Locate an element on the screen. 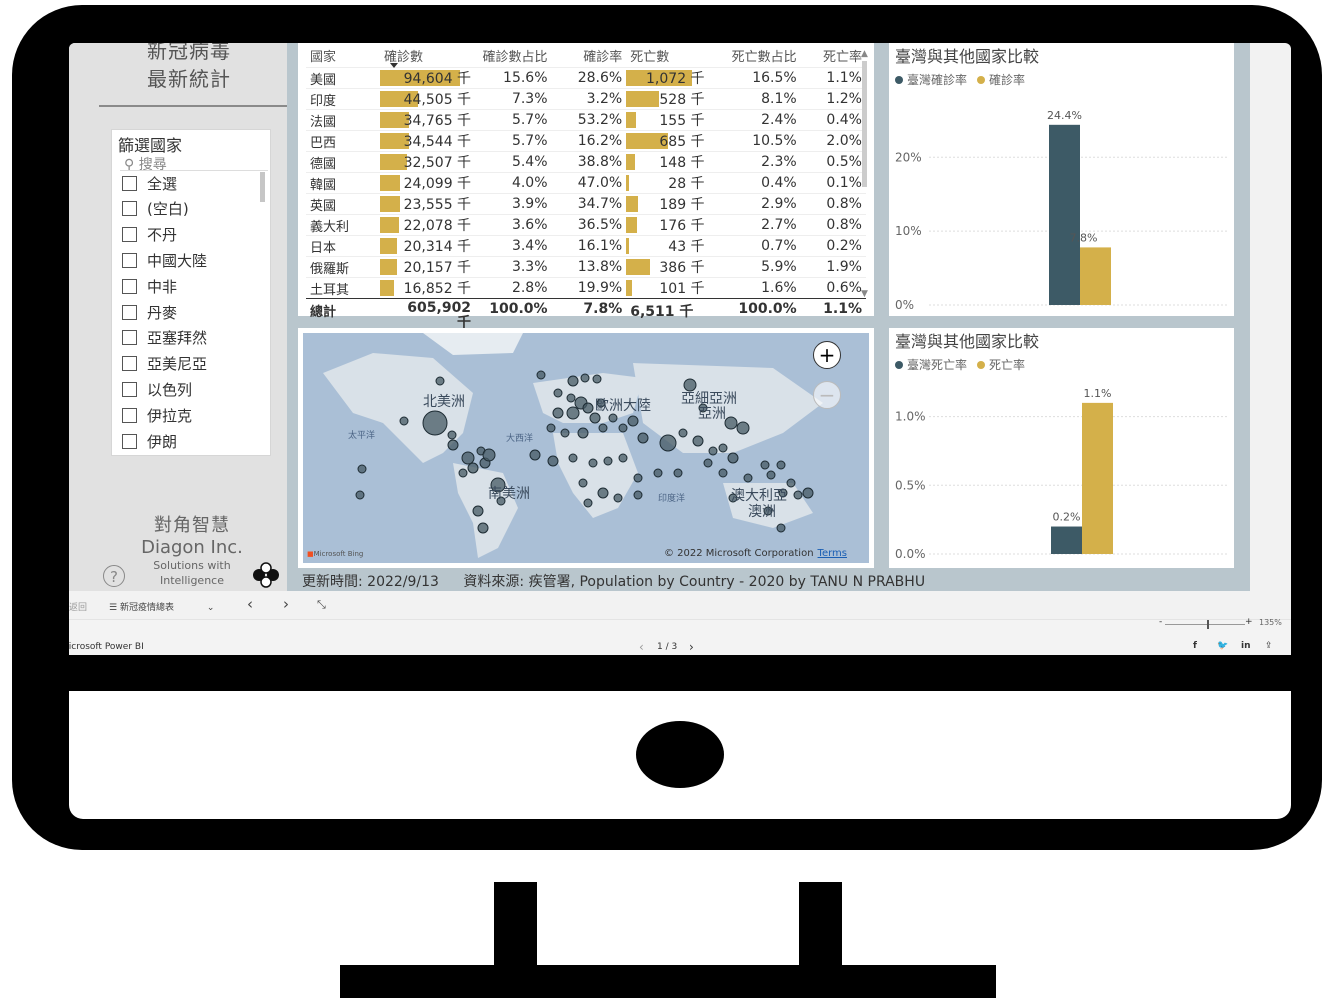  table-row: 義大利 22,078 千 3.6% 36.5% 176 千 2.7% 0.8% is located at coordinates (586, 225).